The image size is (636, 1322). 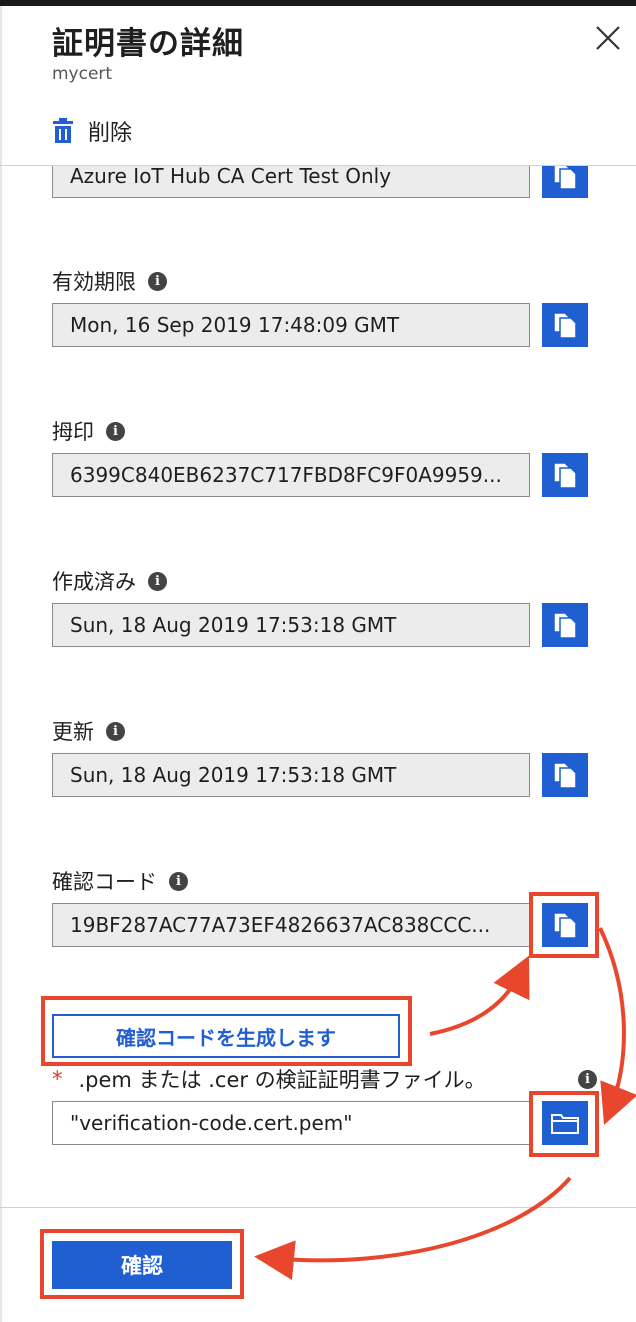 I want to click on arrow-generate-to-copy, so click(x=479, y=995).